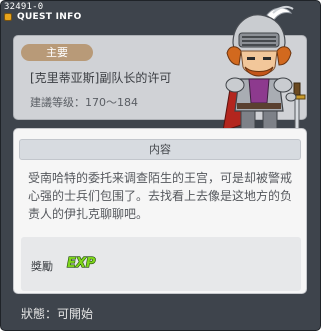 The height and width of the screenshot is (332, 322). I want to click on exp-icon: EXP, so click(81, 262).